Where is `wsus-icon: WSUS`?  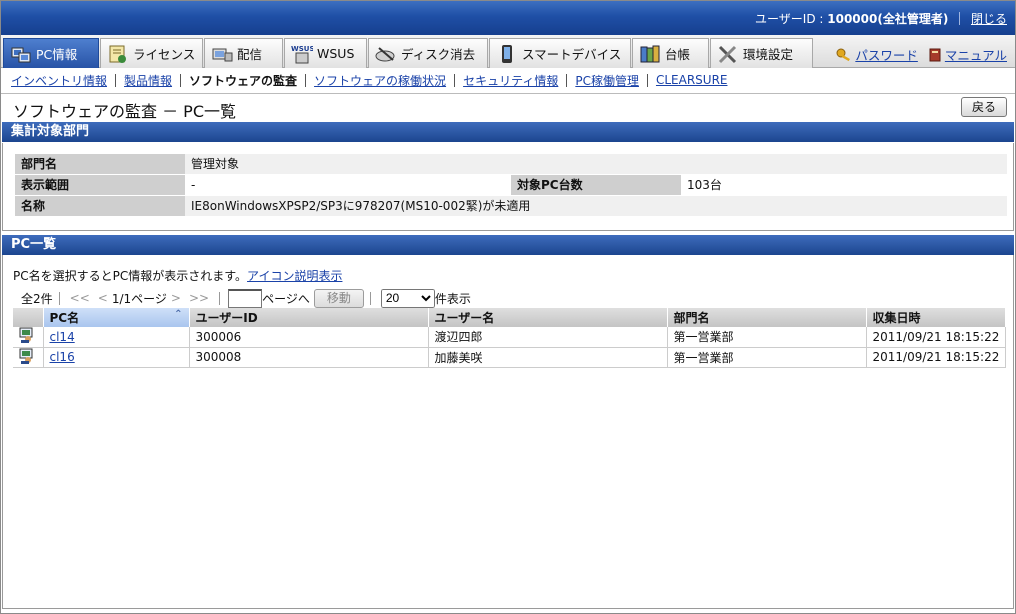
wsus-icon: WSUS is located at coordinates (302, 54).